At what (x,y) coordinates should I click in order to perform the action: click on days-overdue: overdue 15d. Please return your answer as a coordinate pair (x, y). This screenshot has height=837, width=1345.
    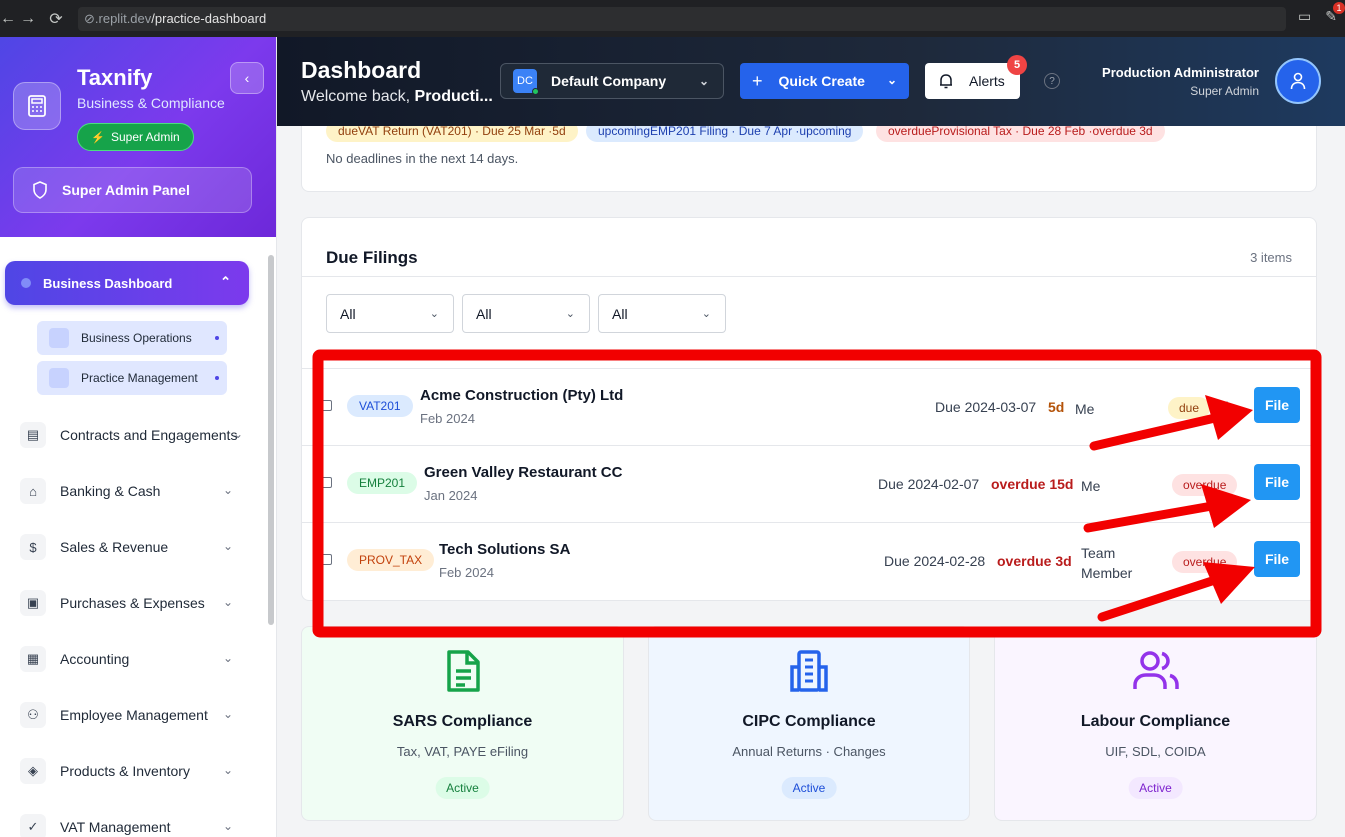
    Looking at the image, I should click on (1032, 484).